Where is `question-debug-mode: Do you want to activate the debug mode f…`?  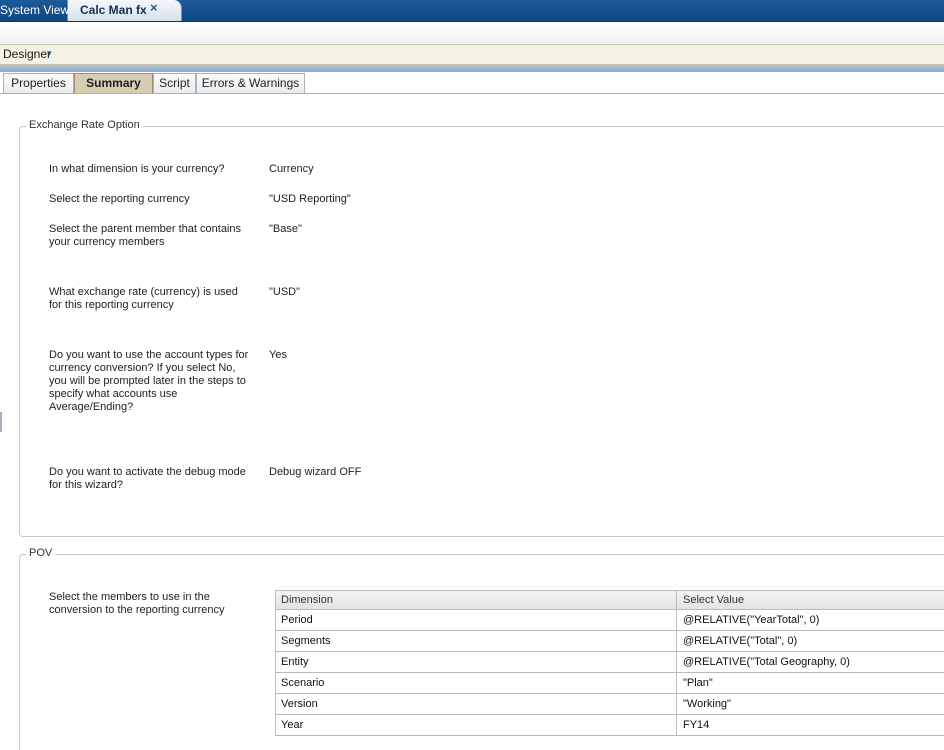
question-debug-mode: Do you want to activate the debug mode f… is located at coordinates (147, 478).